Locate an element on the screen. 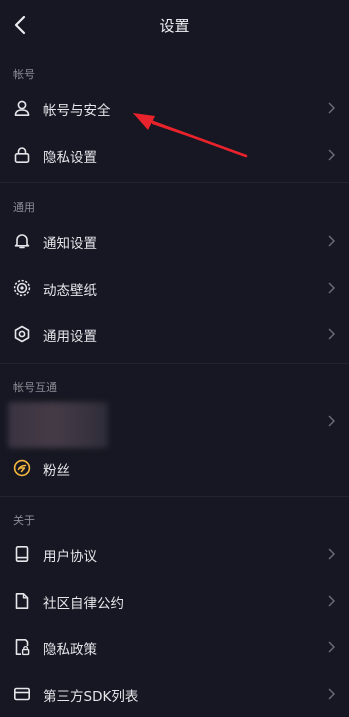  wallpaper-icon is located at coordinates (22, 288).